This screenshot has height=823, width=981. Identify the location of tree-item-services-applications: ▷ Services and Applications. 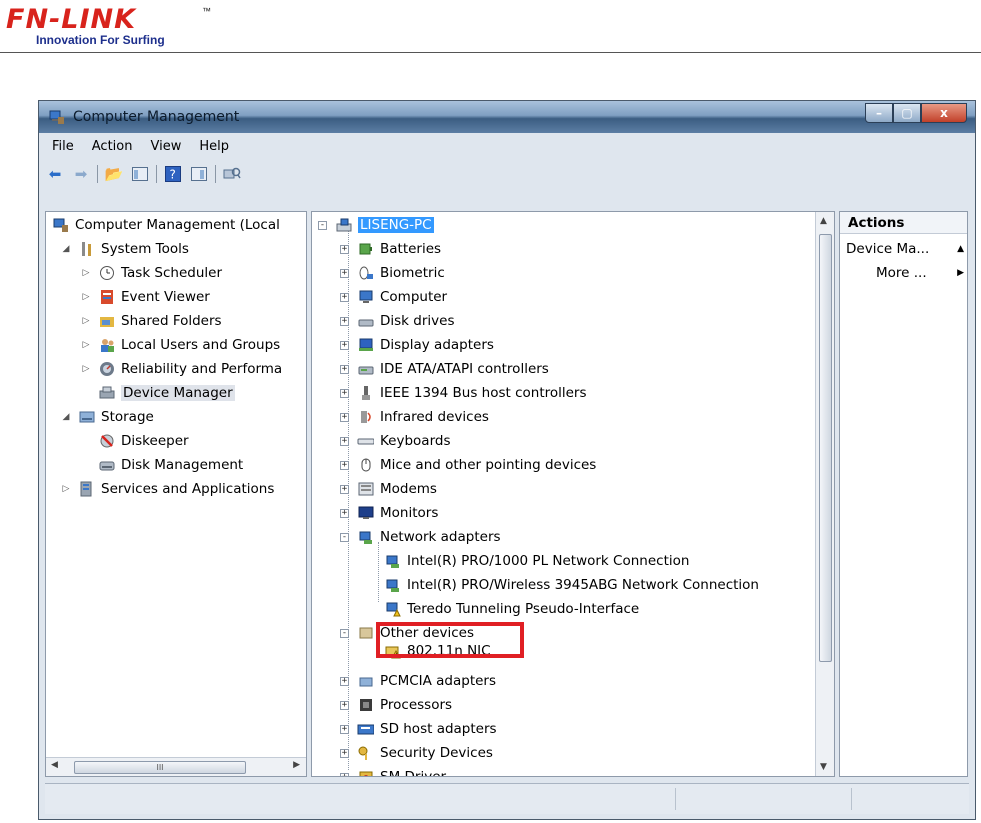
(167, 489).